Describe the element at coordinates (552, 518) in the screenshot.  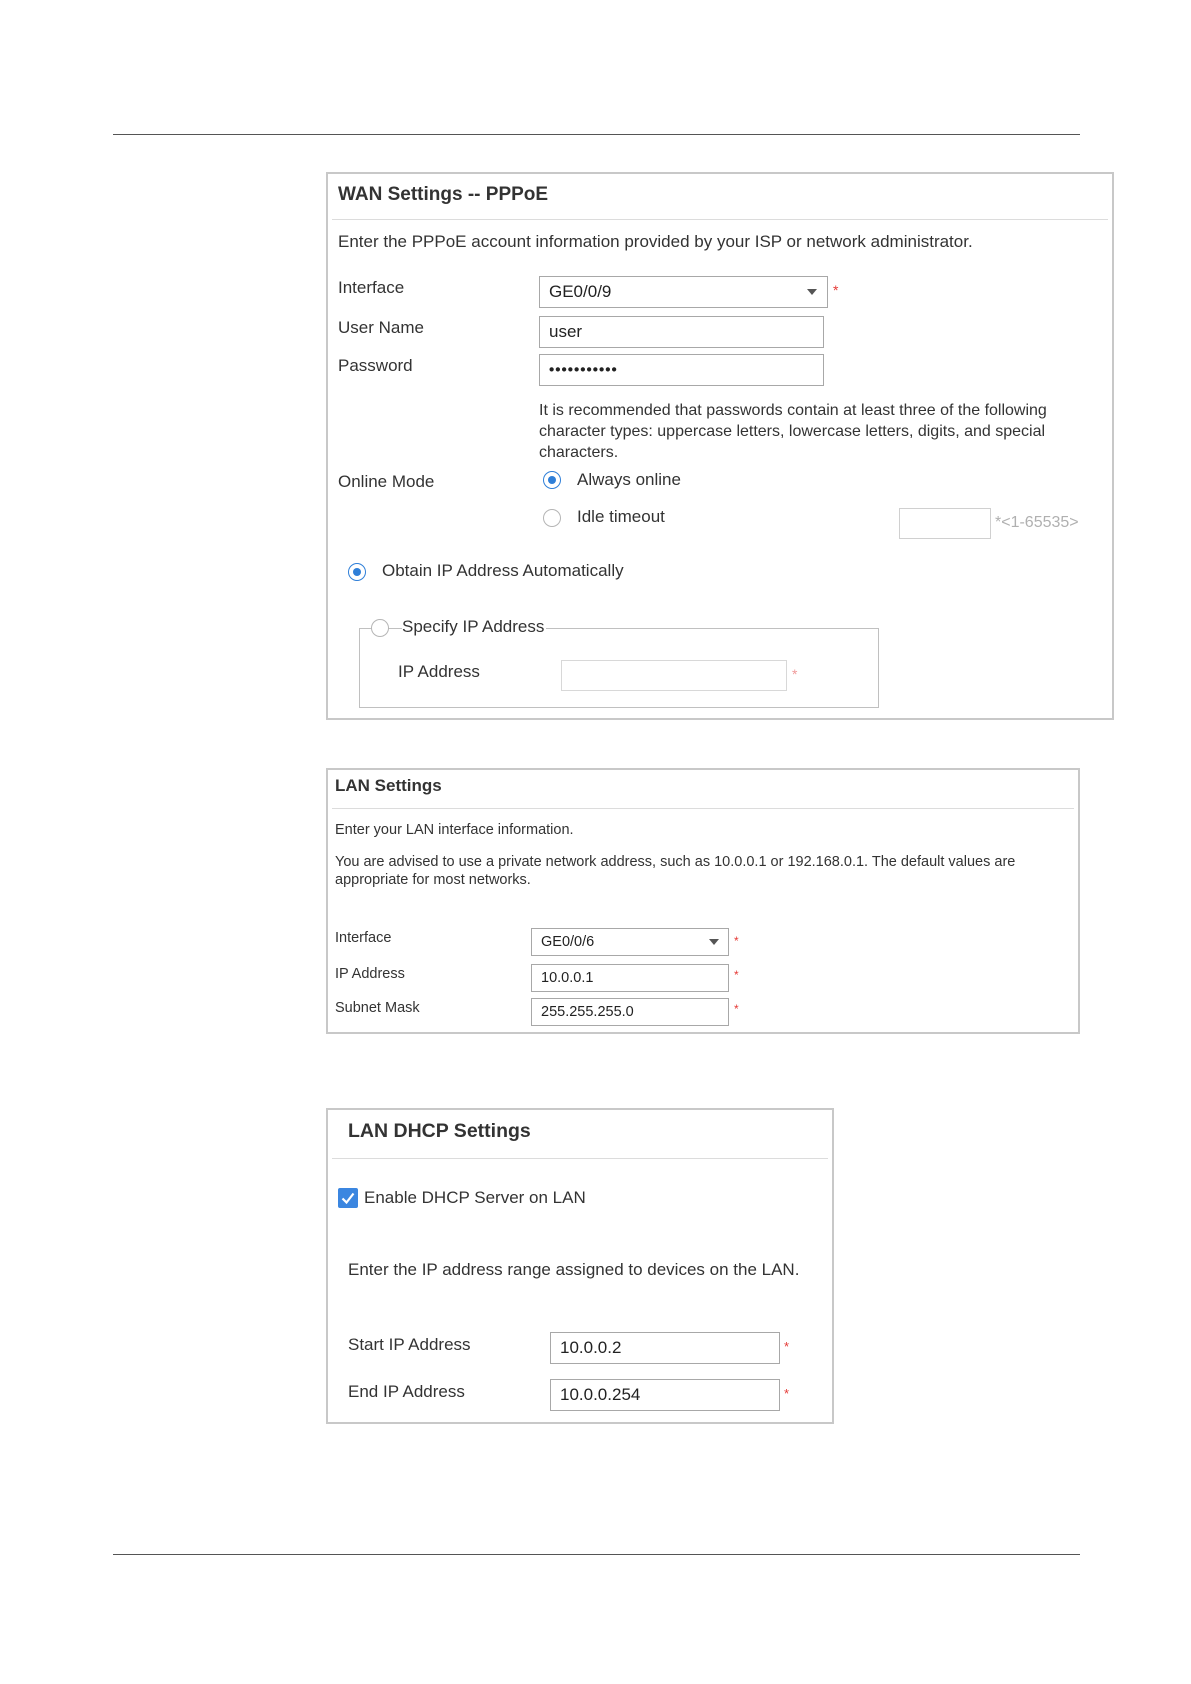
I see `idle-timeout-radio` at that location.